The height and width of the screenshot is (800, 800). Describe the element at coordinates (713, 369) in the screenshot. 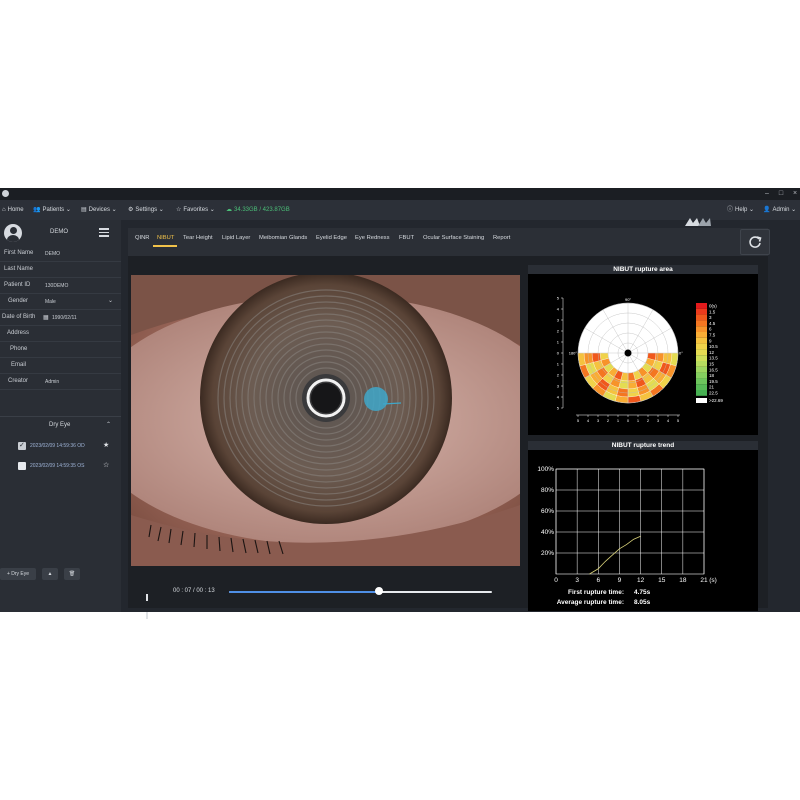

I see `legend-label: 16.5` at that location.